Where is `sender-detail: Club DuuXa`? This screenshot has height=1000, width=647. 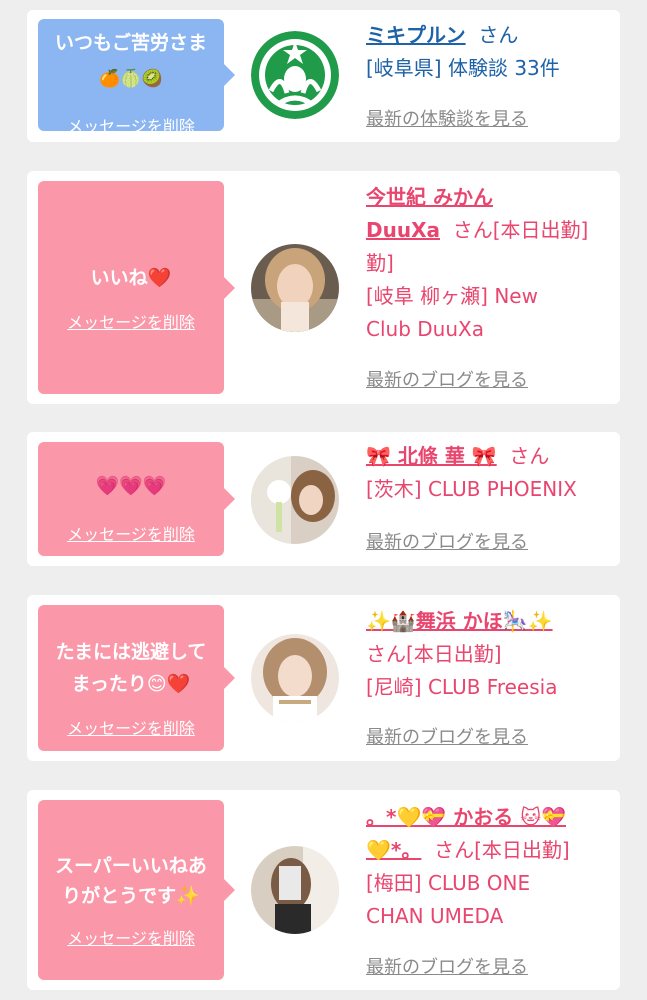
sender-detail: Club DuuXa is located at coordinates (425, 329).